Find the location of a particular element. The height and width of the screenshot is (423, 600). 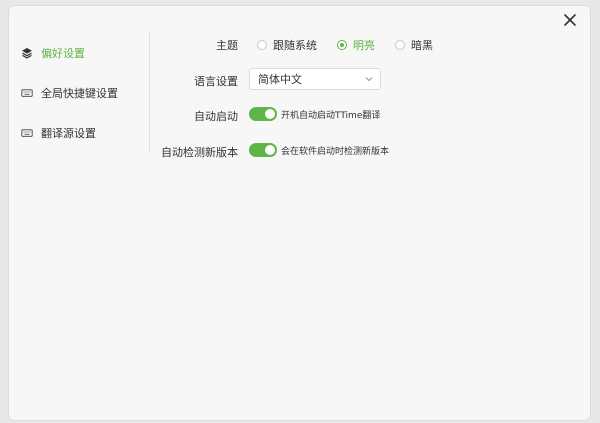

update-check-row: 会在软件启动时检测新版本 is located at coordinates (319, 150).